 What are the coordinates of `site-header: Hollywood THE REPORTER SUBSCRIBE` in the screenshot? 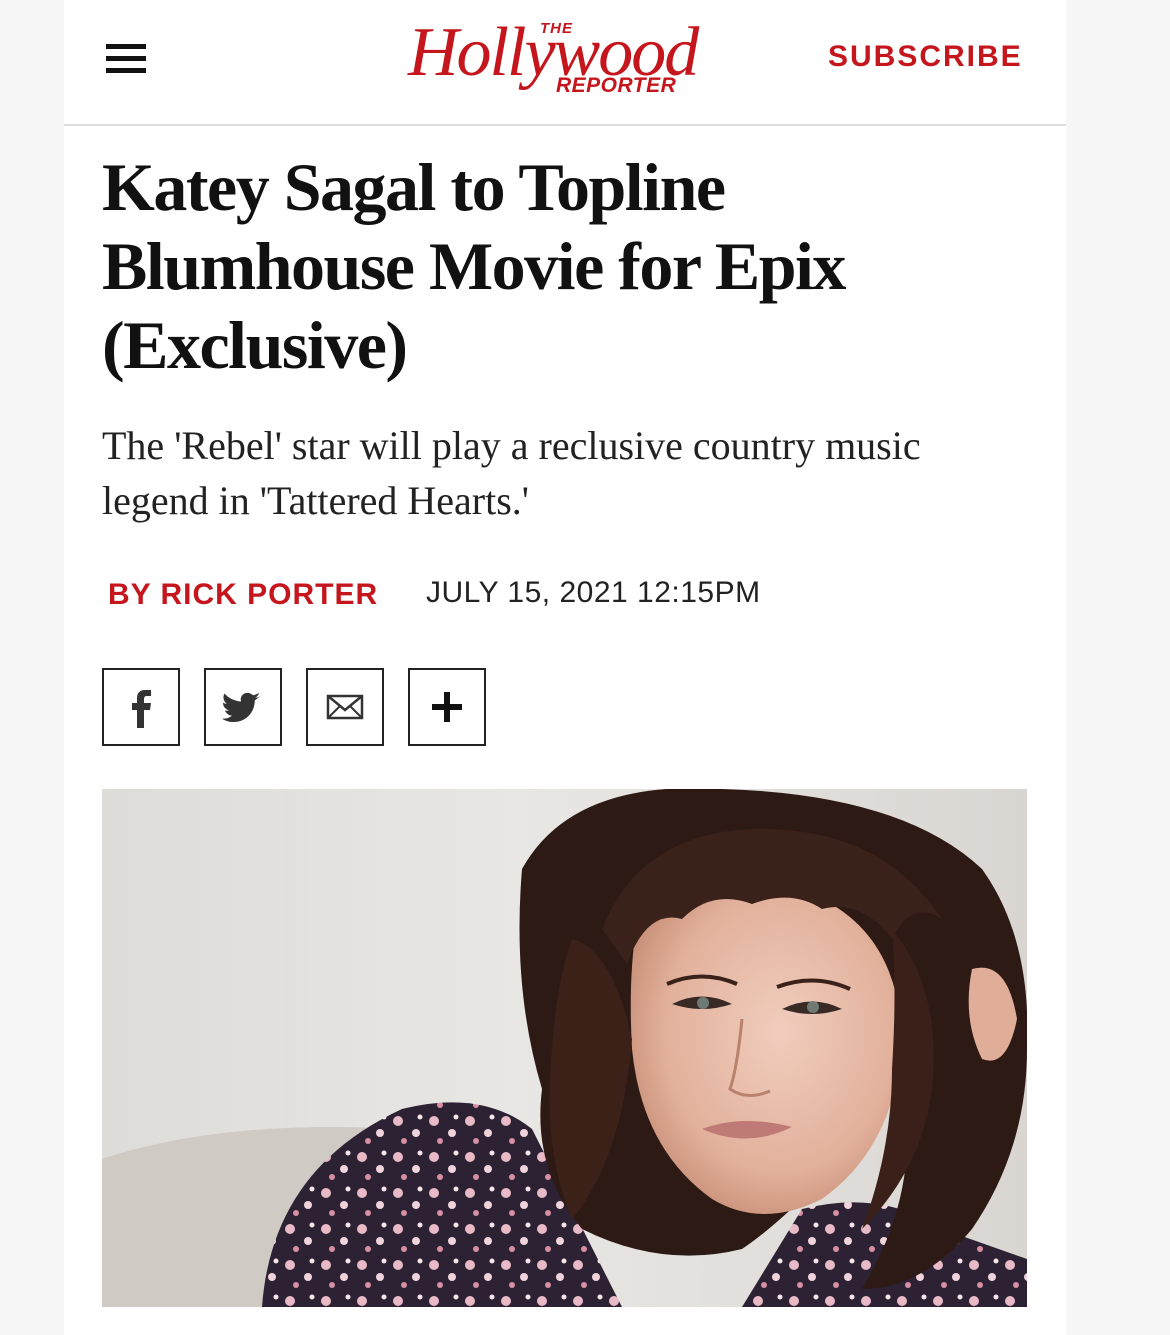 It's located at (565, 63).